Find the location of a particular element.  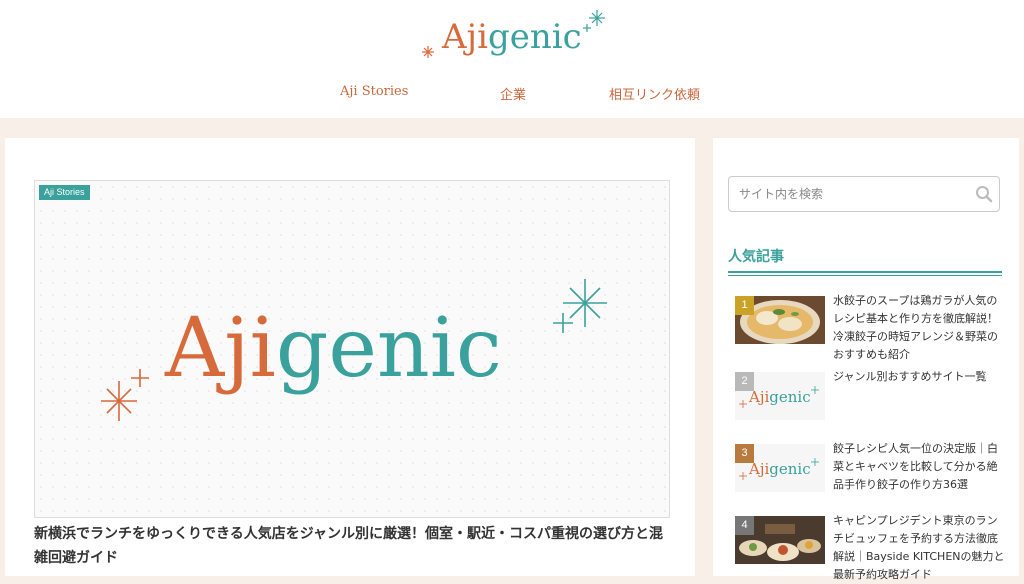

popular-item-title: ジャンル別おすすめサイト一覧 is located at coordinates (919, 377).